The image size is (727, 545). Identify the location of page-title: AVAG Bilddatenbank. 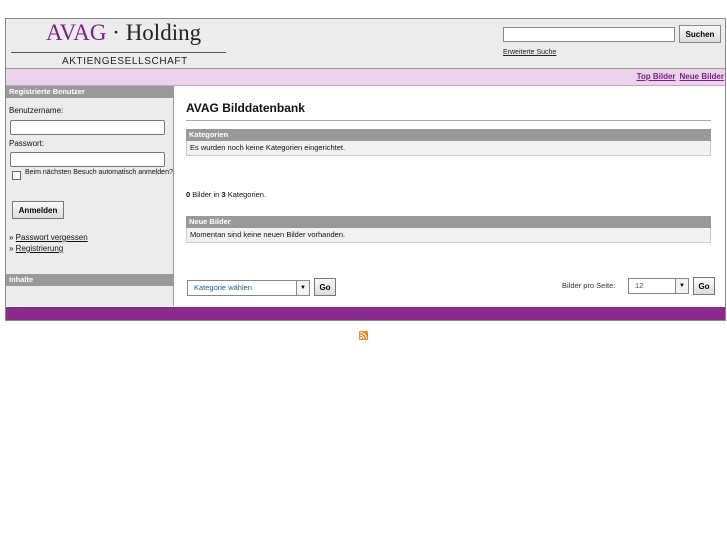
(245, 108).